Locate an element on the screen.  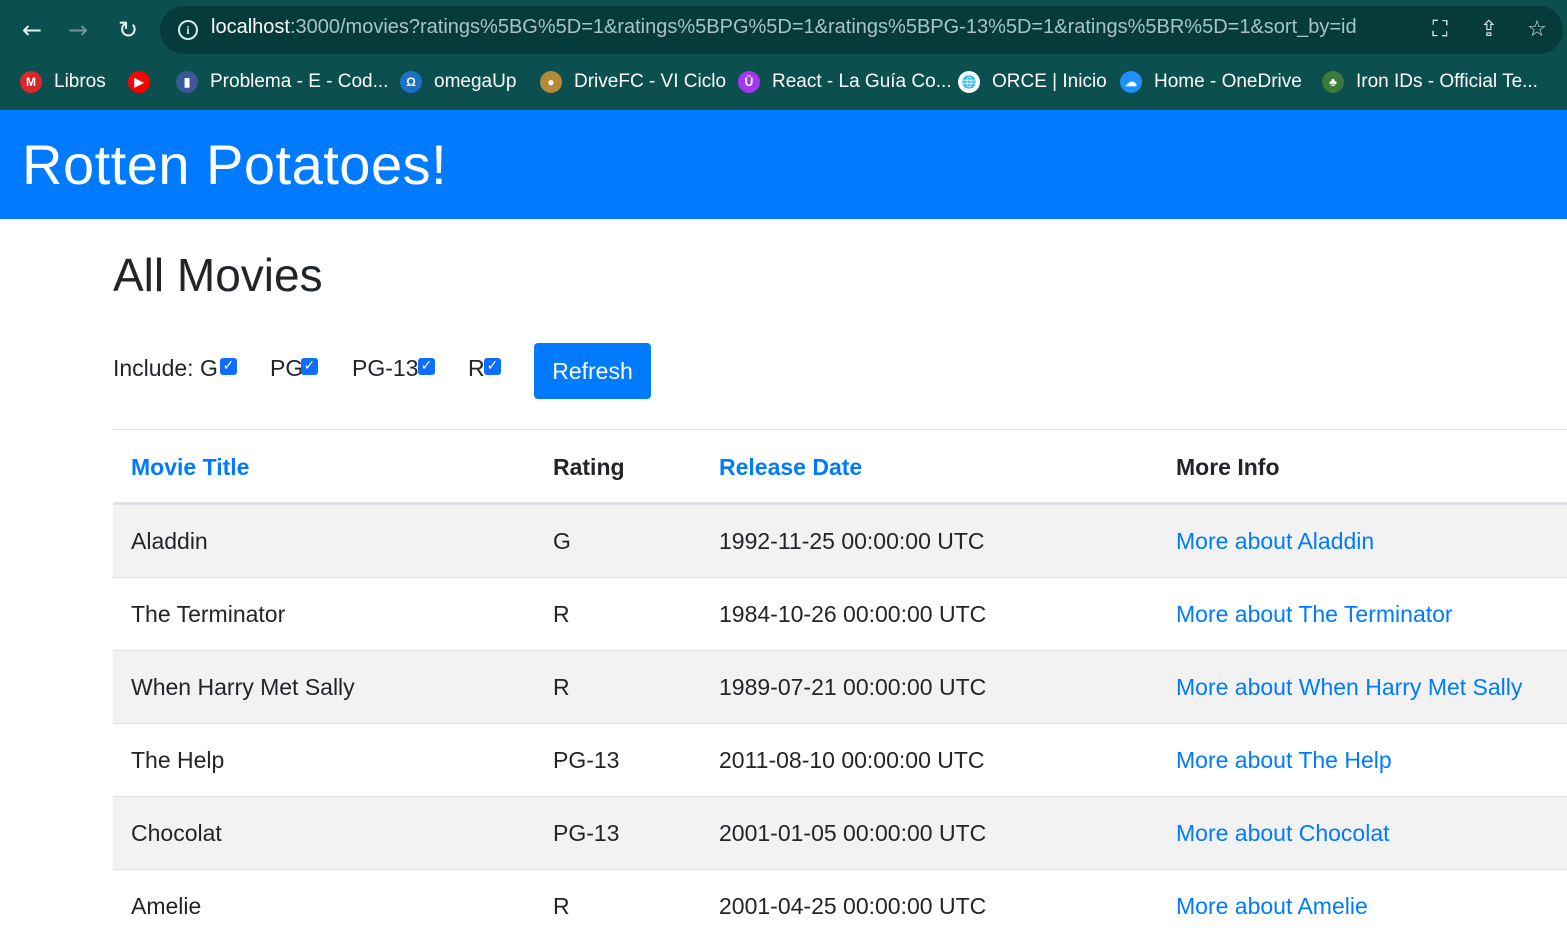
bookmark-omegaup: ΩomegaUp is located at coordinates (458, 82).